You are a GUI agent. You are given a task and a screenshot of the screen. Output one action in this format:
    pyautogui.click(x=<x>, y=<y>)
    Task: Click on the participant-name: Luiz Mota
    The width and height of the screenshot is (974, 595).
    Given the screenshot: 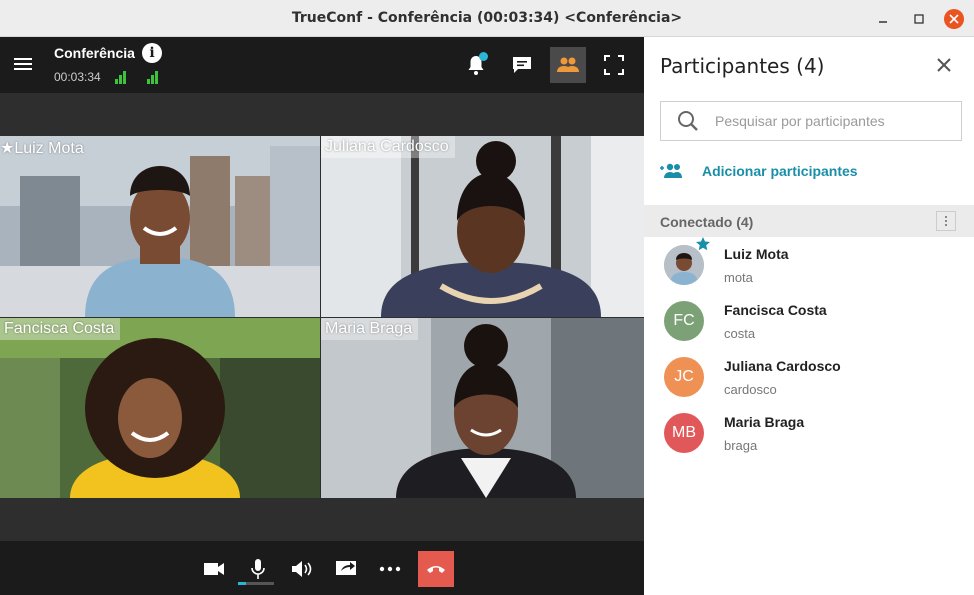 What is the action you would take?
    pyautogui.click(x=756, y=254)
    